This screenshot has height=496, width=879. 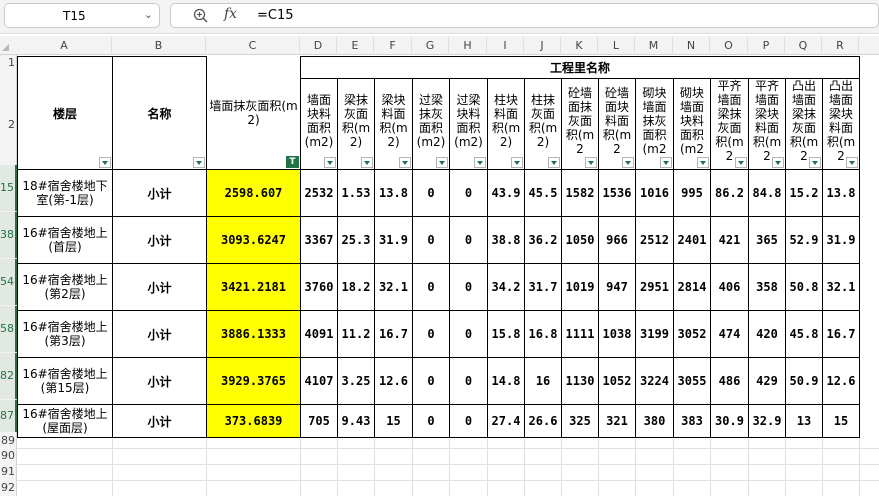 What do you see at coordinates (729, 240) in the screenshot?
I see `cell-value: 421` at bounding box center [729, 240].